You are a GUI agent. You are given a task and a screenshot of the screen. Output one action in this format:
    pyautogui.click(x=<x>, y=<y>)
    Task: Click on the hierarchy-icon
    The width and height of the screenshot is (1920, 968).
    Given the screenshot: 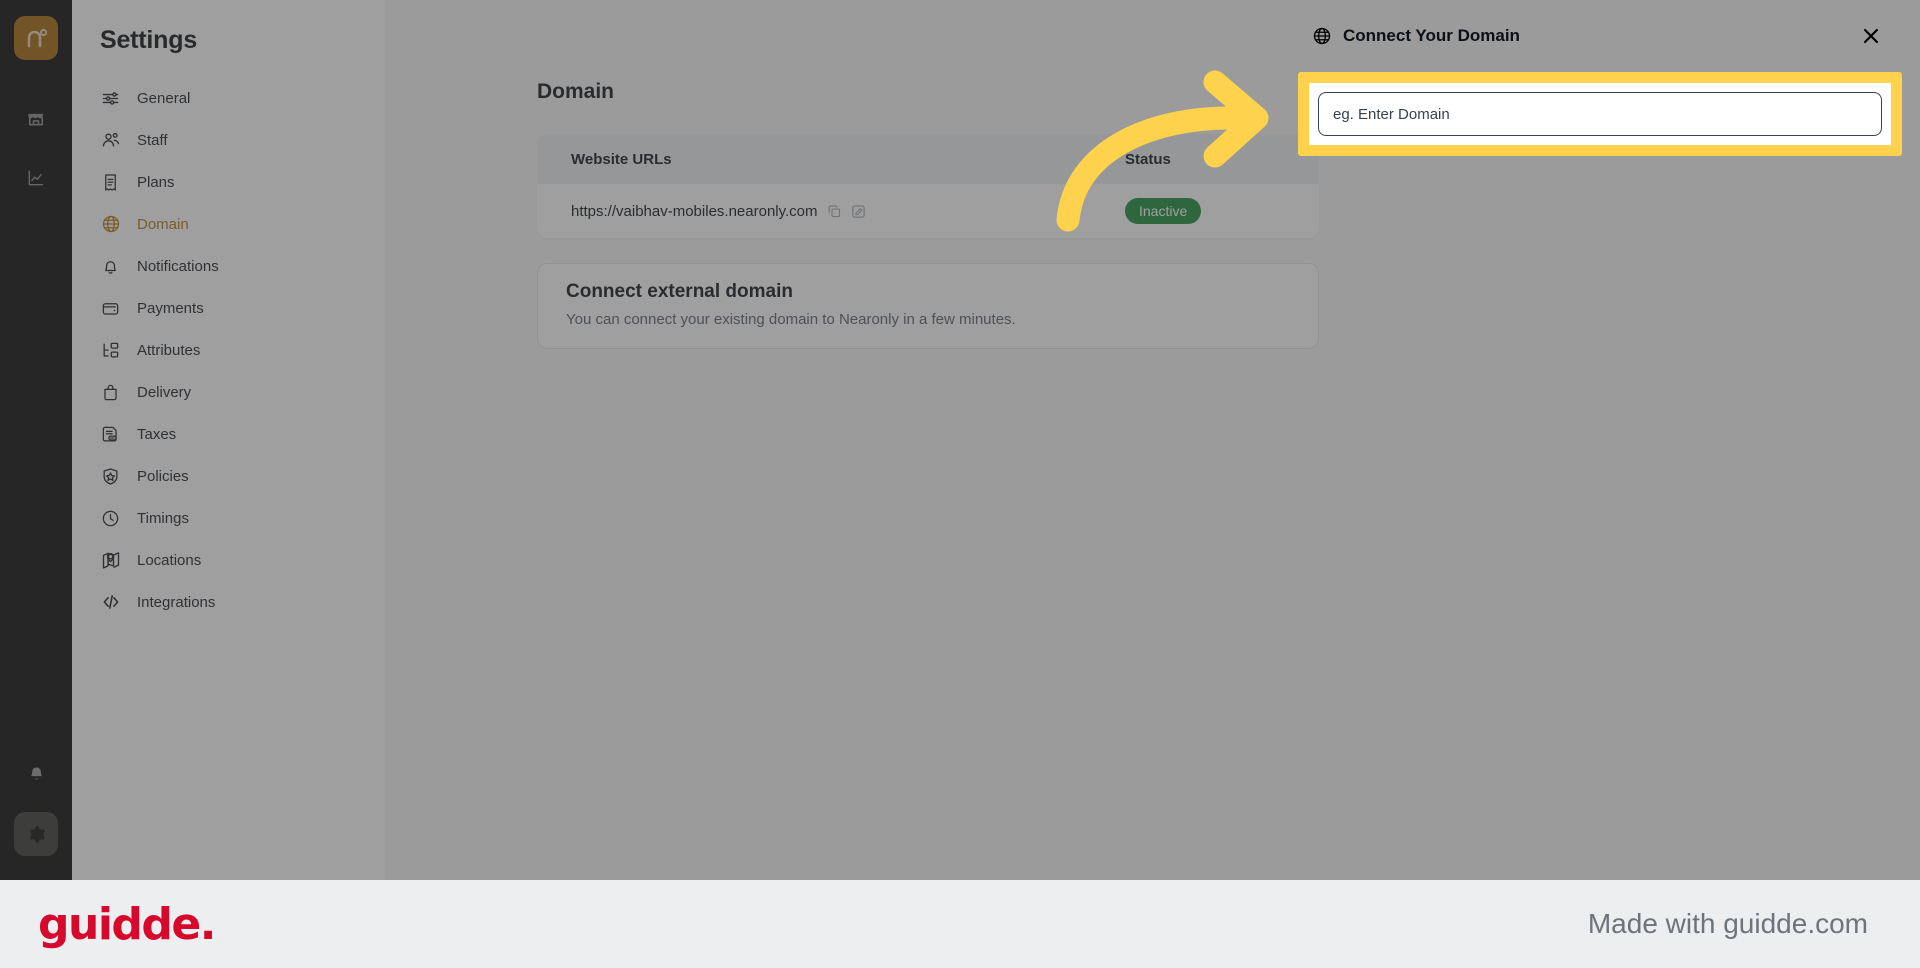 What is the action you would take?
    pyautogui.click(x=110, y=350)
    